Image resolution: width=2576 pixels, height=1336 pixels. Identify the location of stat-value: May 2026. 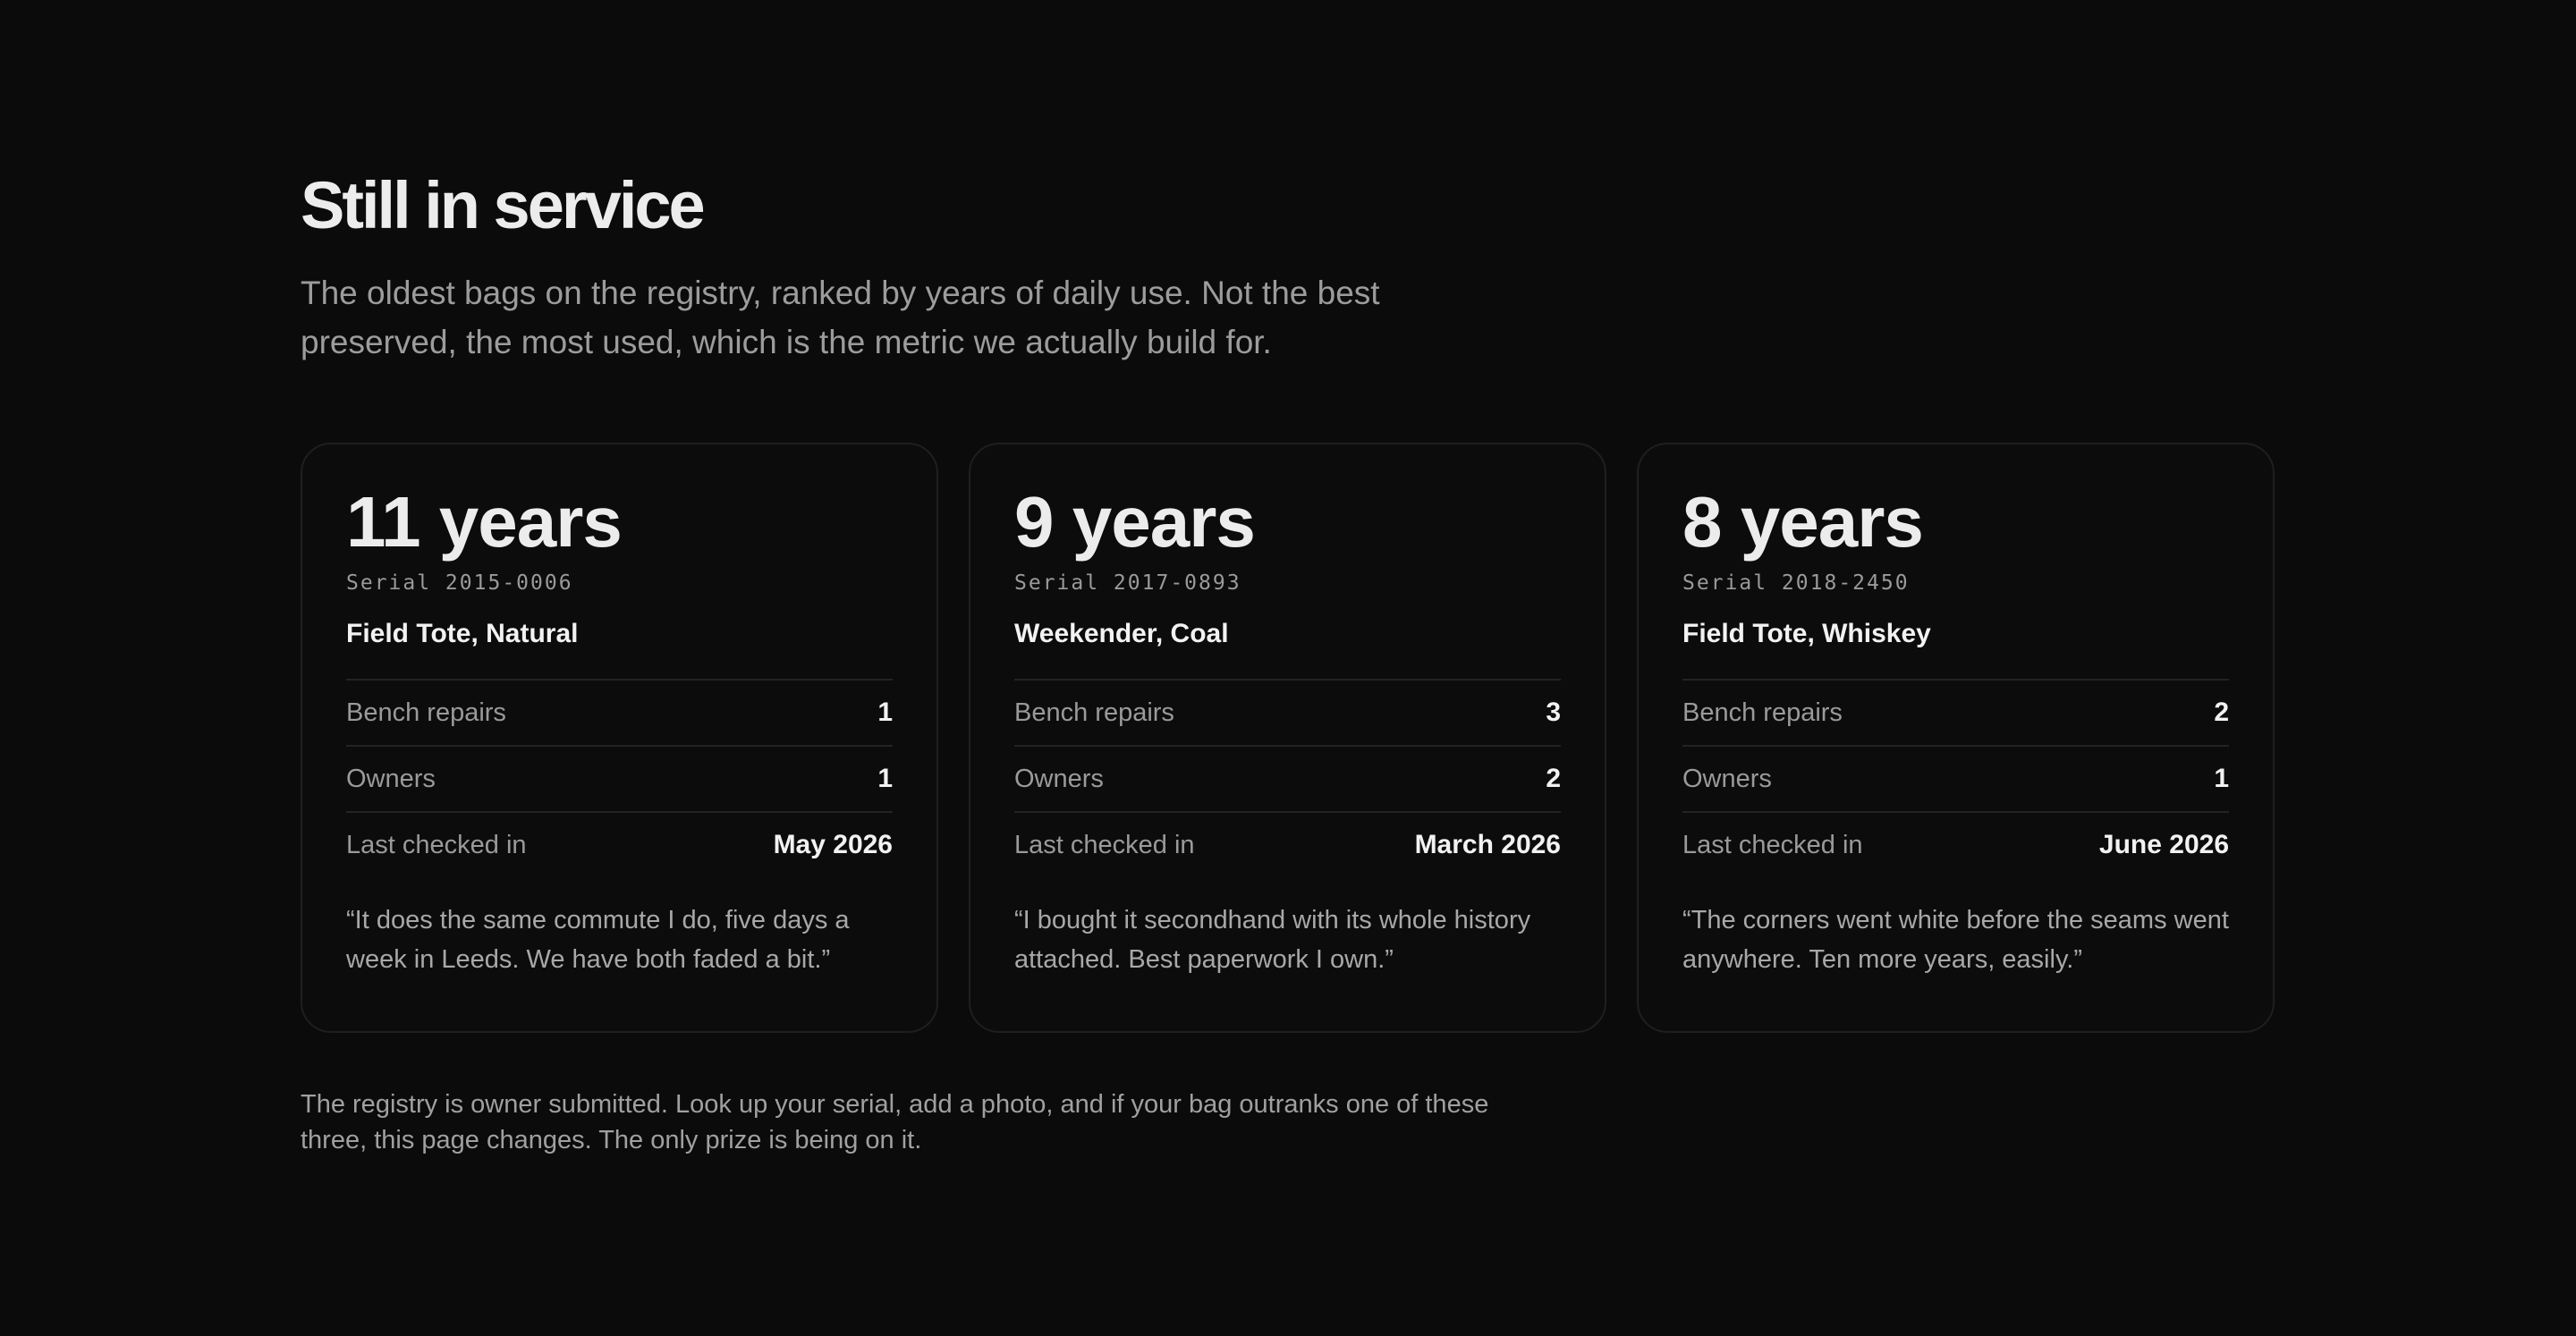
(833, 845).